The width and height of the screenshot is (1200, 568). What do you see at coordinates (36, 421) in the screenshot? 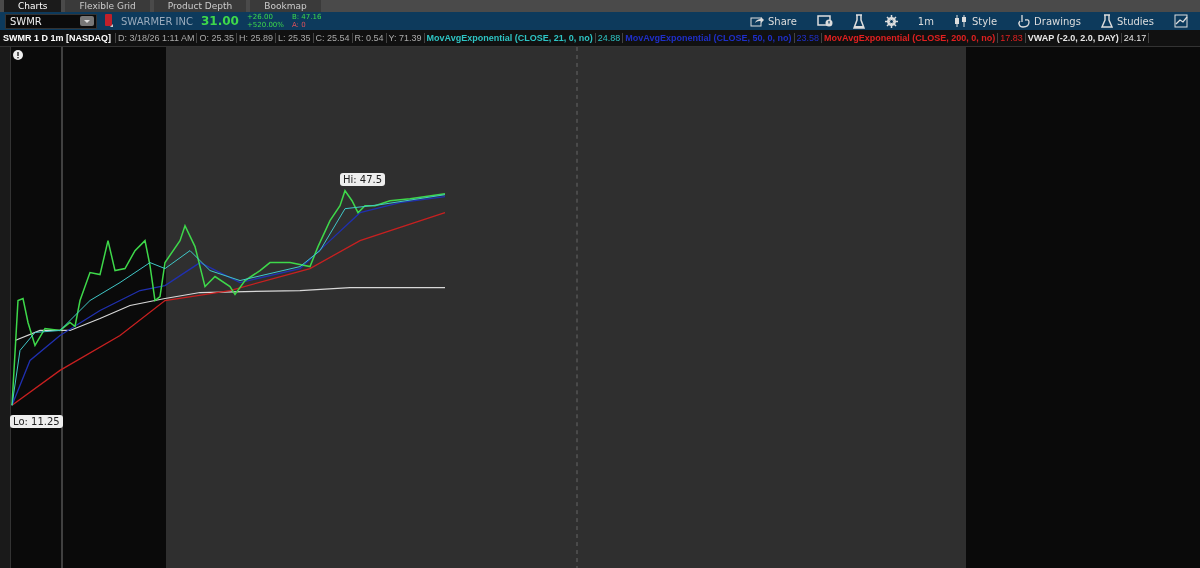
I see `low-label: Lo: 11.25` at bounding box center [36, 421].